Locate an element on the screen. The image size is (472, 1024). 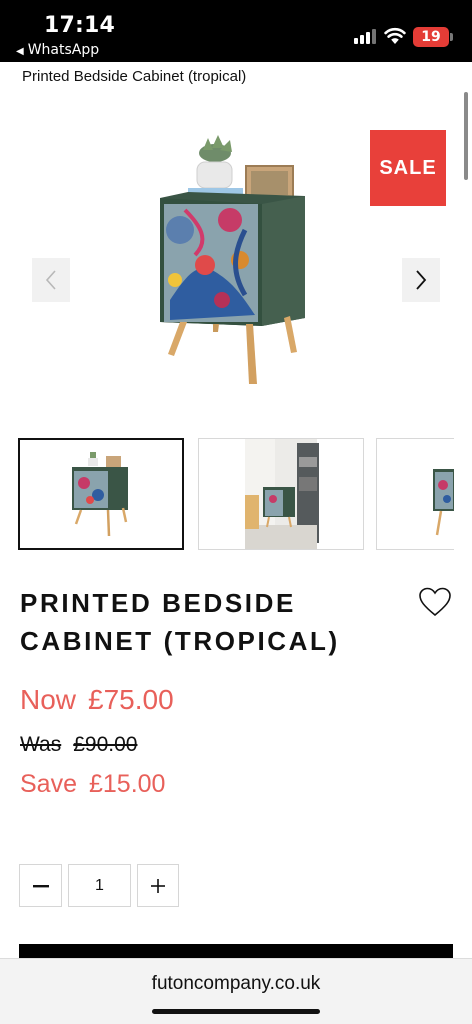
home-indicator is located at coordinates (236, 1011).